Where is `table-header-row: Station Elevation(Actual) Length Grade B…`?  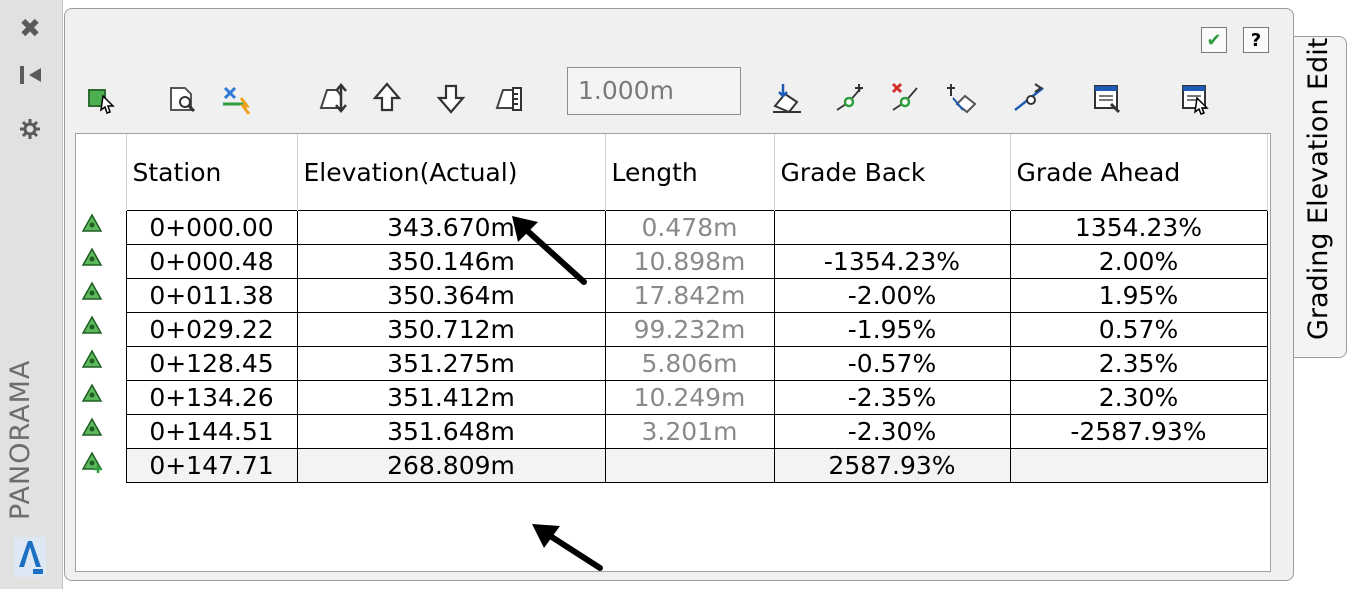 table-header-row: Station Elevation(Actual) Length Grade B… is located at coordinates (672, 172).